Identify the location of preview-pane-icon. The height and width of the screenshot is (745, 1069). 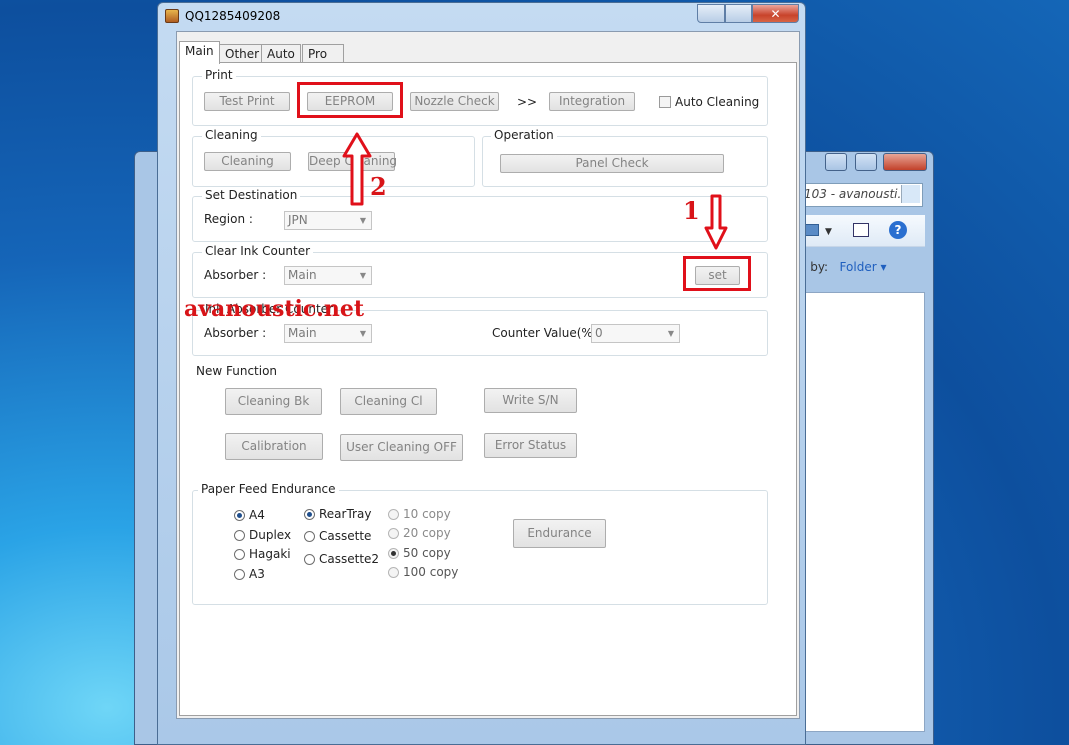
(861, 230).